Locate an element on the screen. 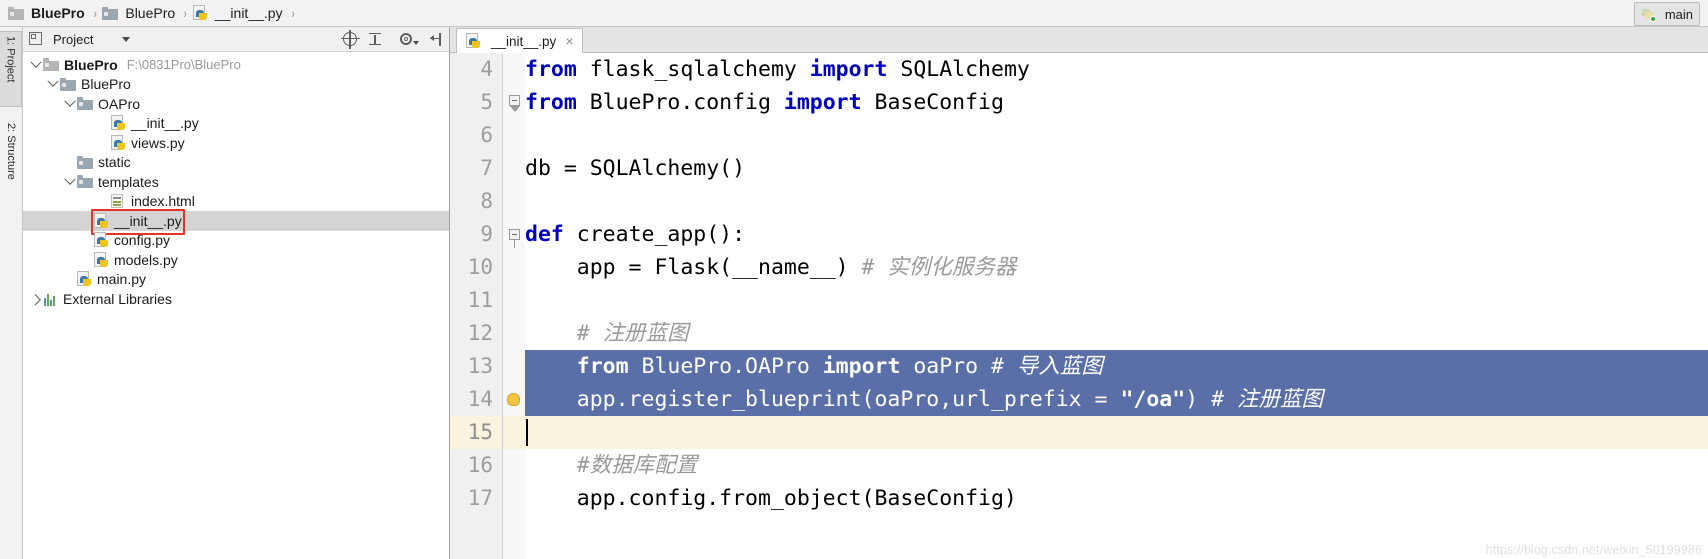 The height and width of the screenshot is (559, 1708). code-token: oaPro is located at coordinates (946, 366).